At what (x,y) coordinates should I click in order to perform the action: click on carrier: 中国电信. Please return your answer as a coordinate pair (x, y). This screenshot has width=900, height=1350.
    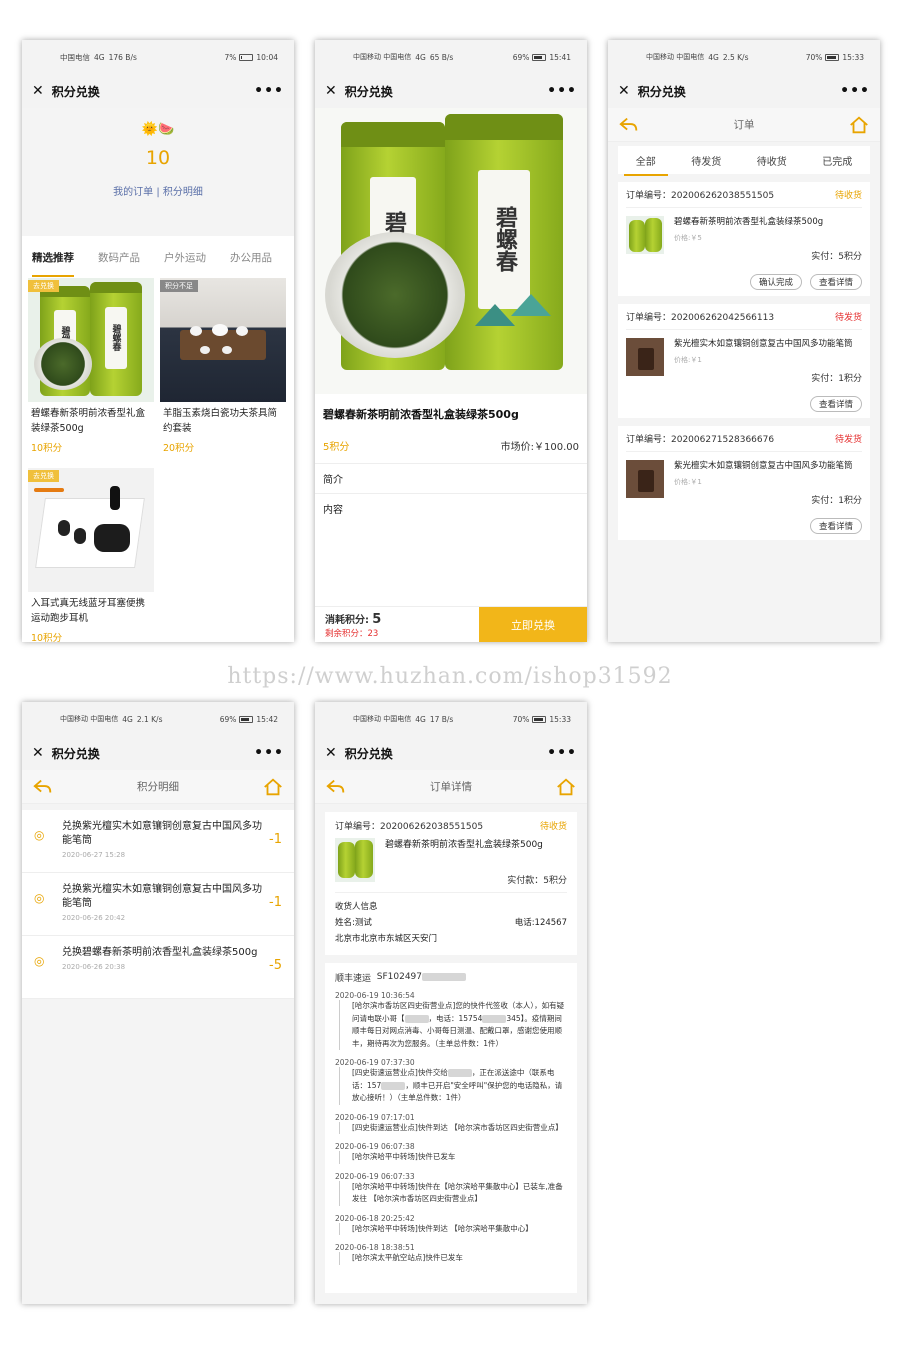
    Looking at the image, I should click on (75, 57).